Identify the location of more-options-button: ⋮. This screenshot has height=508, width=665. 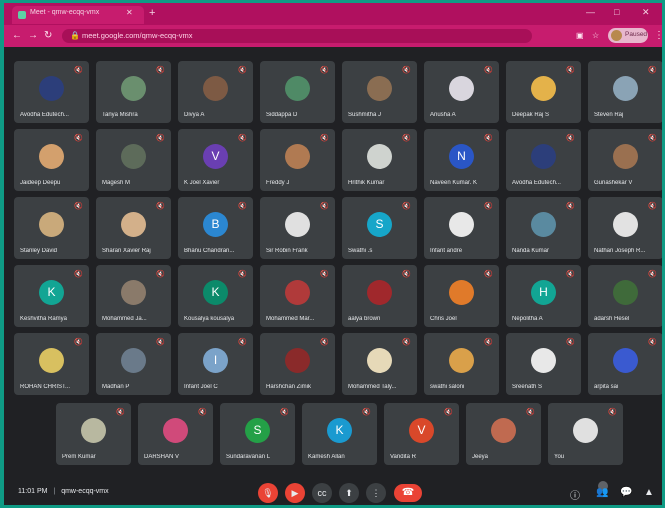
(376, 493).